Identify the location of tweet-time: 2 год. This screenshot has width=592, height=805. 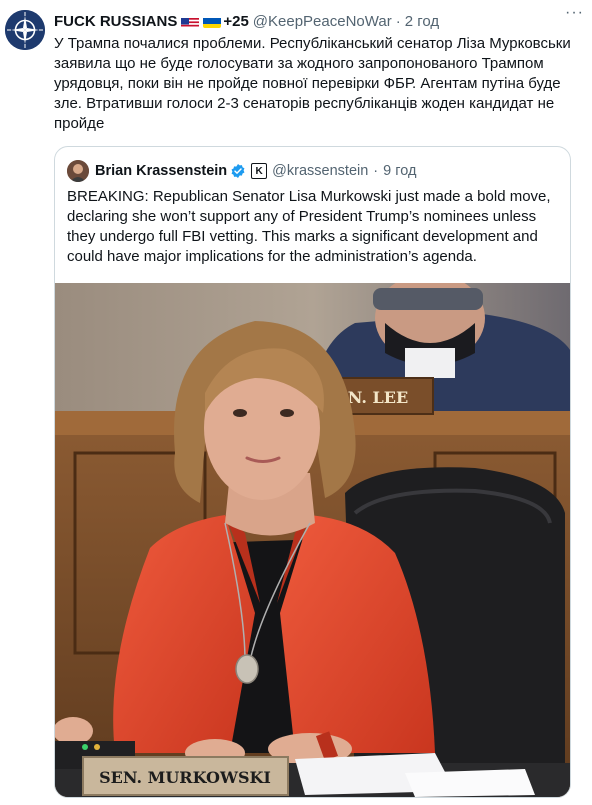
(422, 21).